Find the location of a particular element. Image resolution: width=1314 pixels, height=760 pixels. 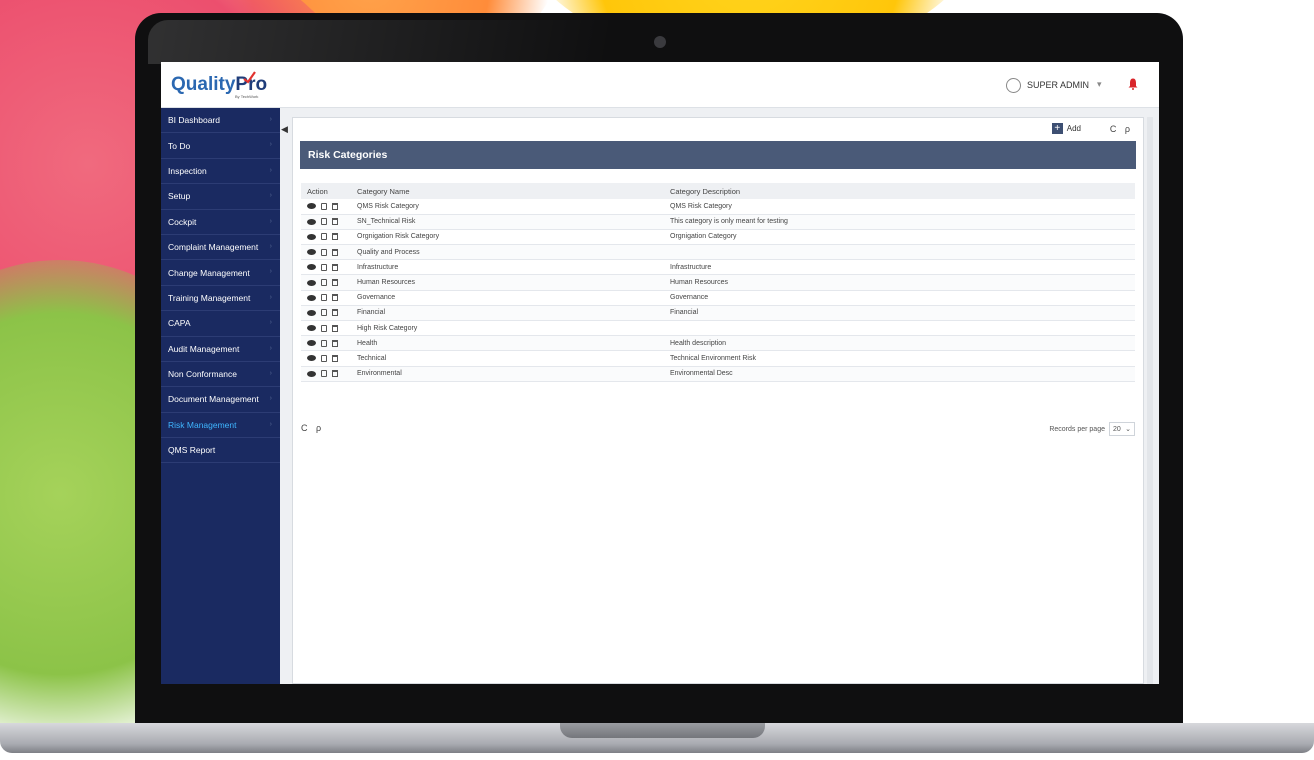

sidebar-item-label: Change Management is located at coordinates (209, 272).